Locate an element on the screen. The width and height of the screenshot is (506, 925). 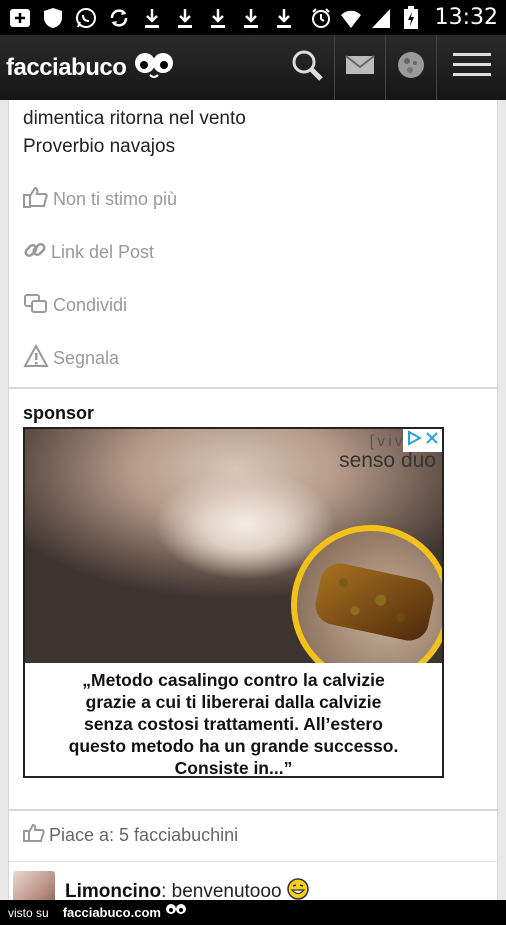
whatsapp-icon is located at coordinates (86, 18).